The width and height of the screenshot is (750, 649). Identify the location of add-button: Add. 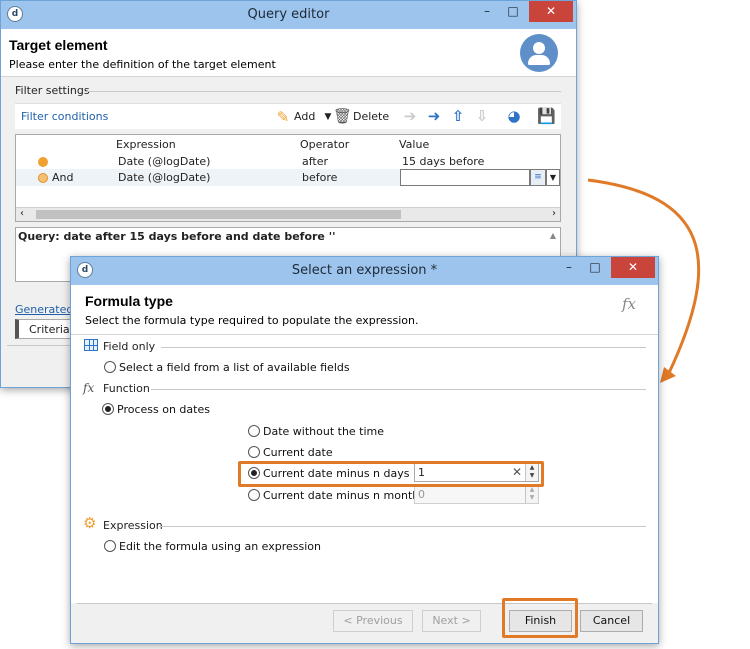
(304, 116).